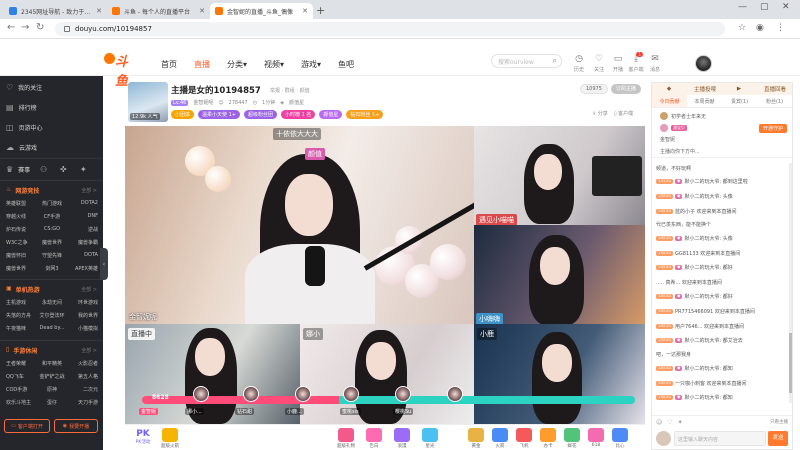 The image size is (800, 450). Describe the element at coordinates (704, 101) in the screenshot. I see `tab-week: 本周贡献` at that location.